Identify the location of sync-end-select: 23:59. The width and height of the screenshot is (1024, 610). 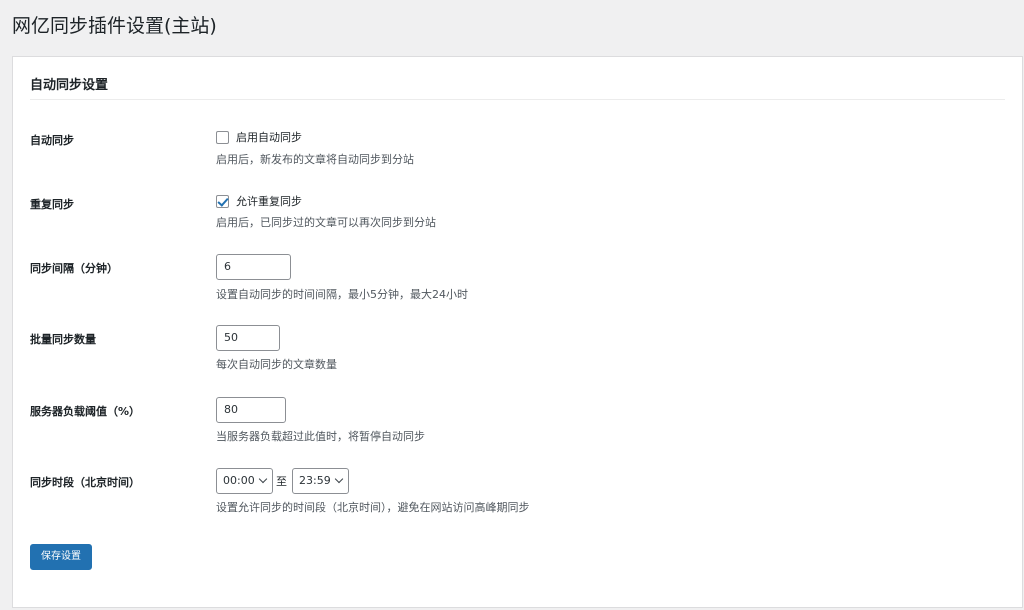
(320, 481).